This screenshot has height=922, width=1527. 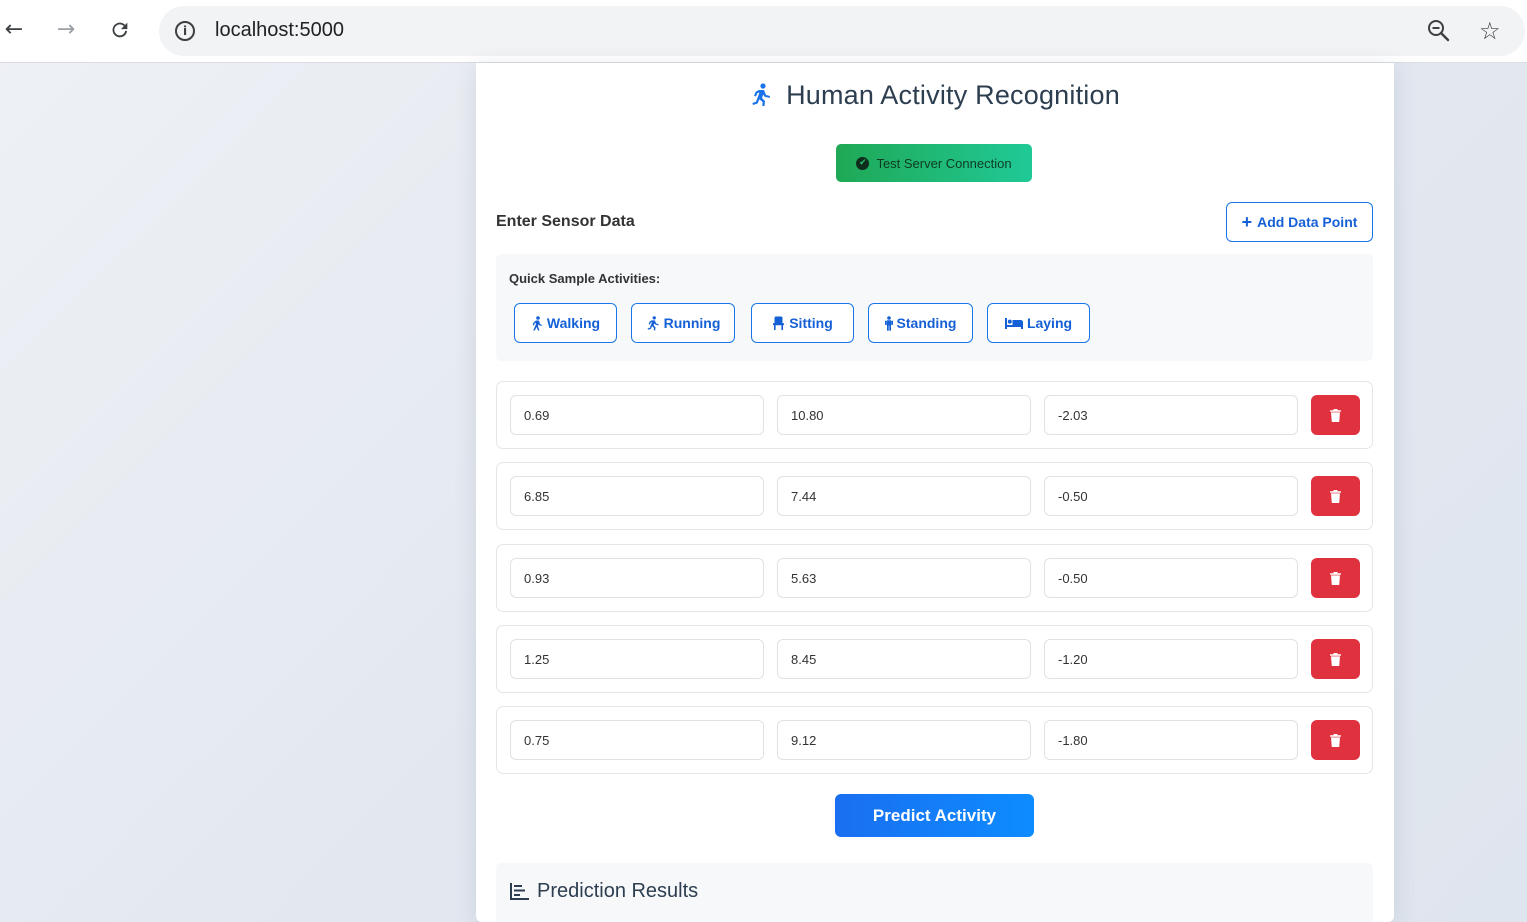 I want to click on zoom-icon, so click(x=1439, y=33).